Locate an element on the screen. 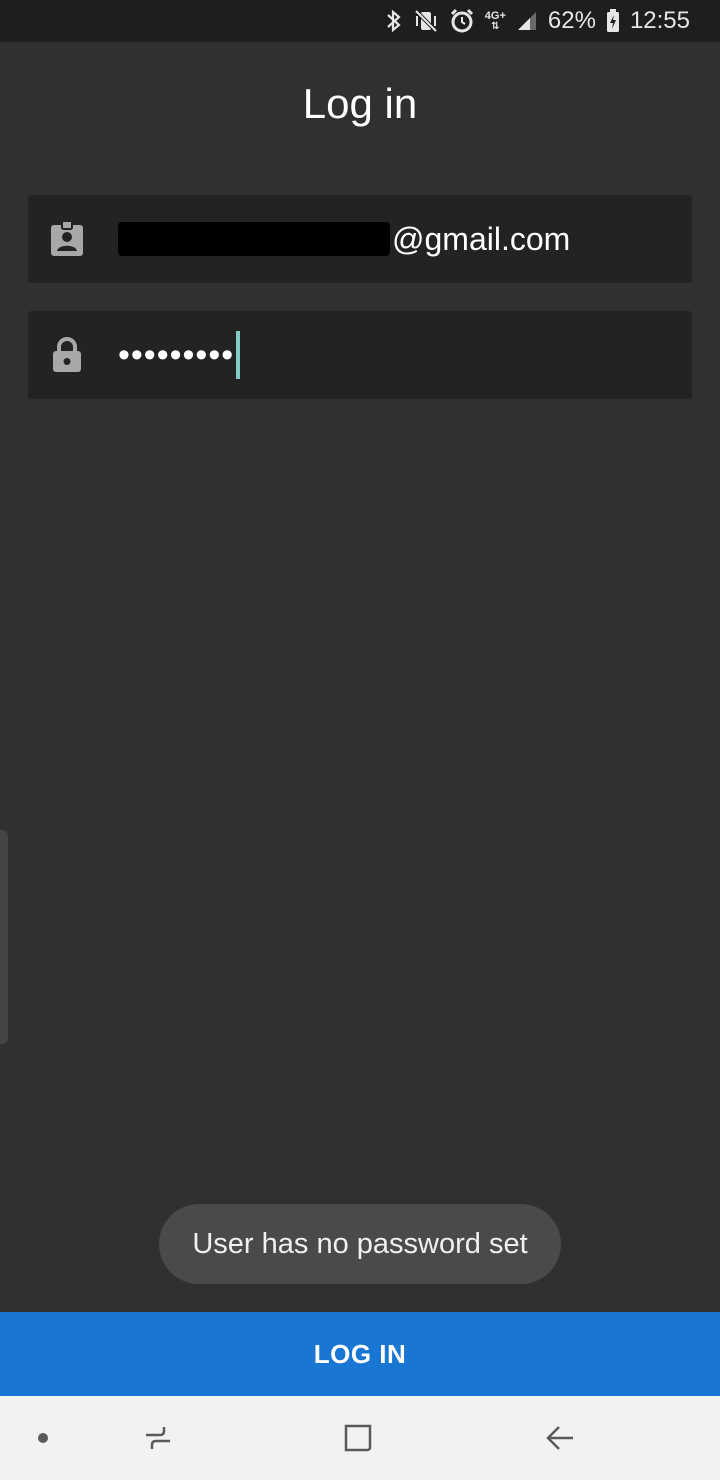 The image size is (720, 1480). alarm-icon is located at coordinates (462, 21).